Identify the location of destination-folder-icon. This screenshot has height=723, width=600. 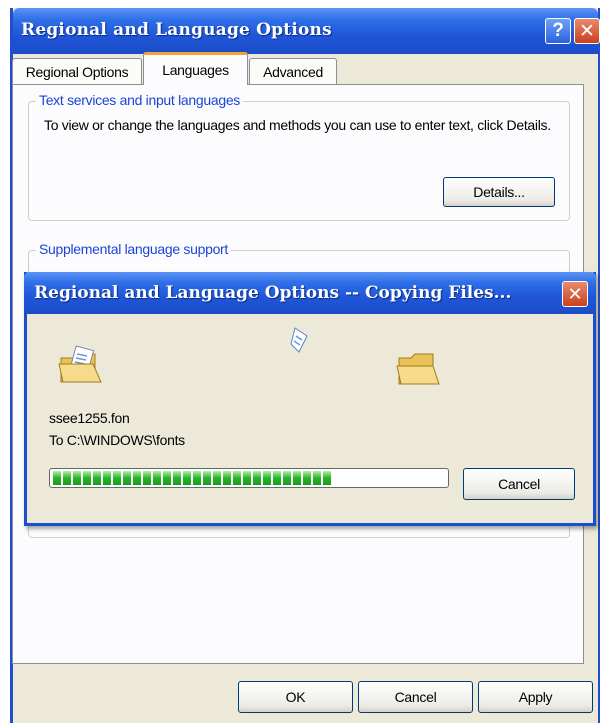
(418, 369).